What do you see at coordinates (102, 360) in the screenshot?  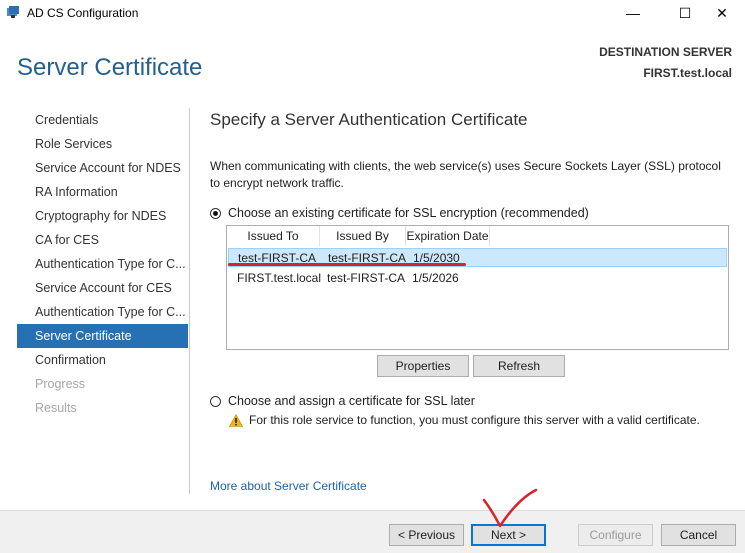 I see `nav-item: Confirmation` at bounding box center [102, 360].